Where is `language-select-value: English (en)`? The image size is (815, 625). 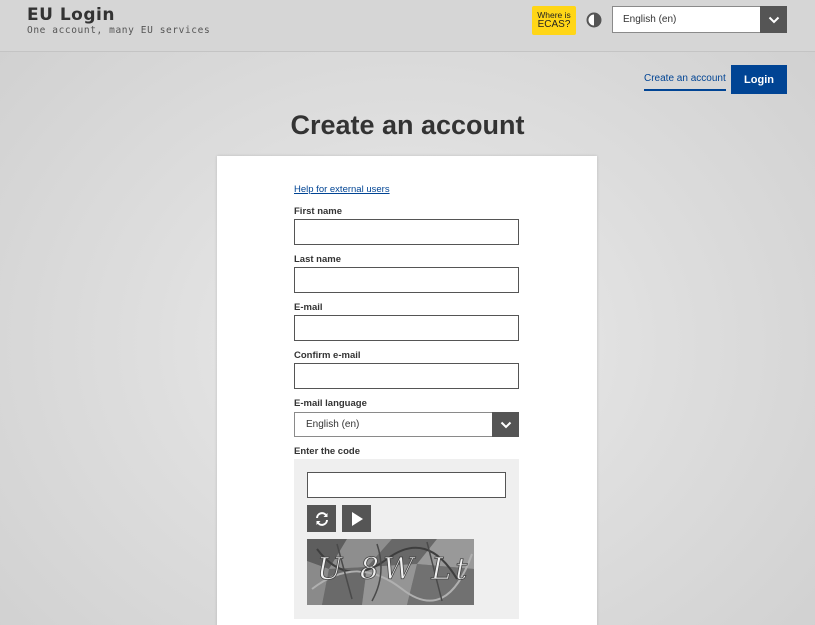 language-select-value: English (en) is located at coordinates (650, 19).